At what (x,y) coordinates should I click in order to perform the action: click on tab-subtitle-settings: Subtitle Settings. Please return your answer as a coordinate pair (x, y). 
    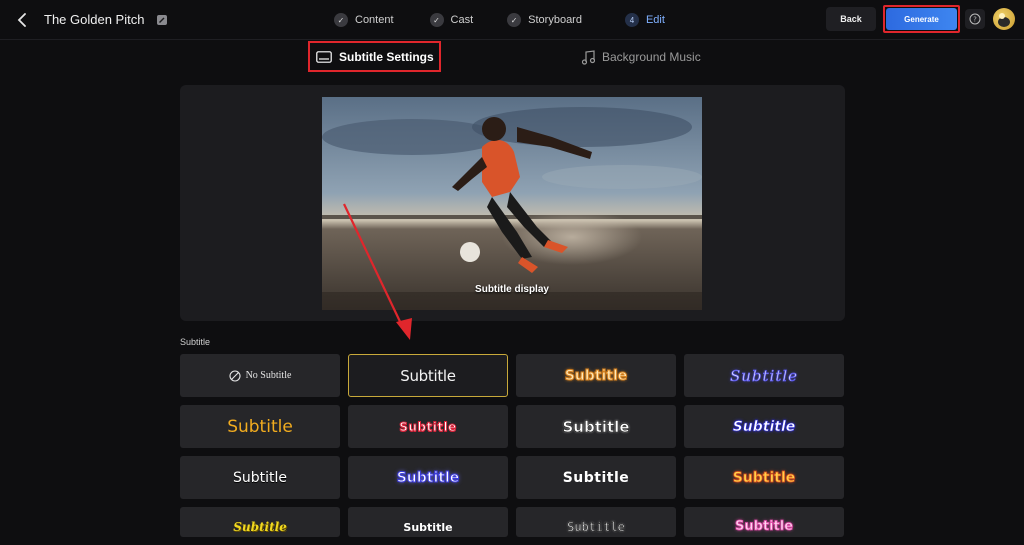
    Looking at the image, I should click on (375, 57).